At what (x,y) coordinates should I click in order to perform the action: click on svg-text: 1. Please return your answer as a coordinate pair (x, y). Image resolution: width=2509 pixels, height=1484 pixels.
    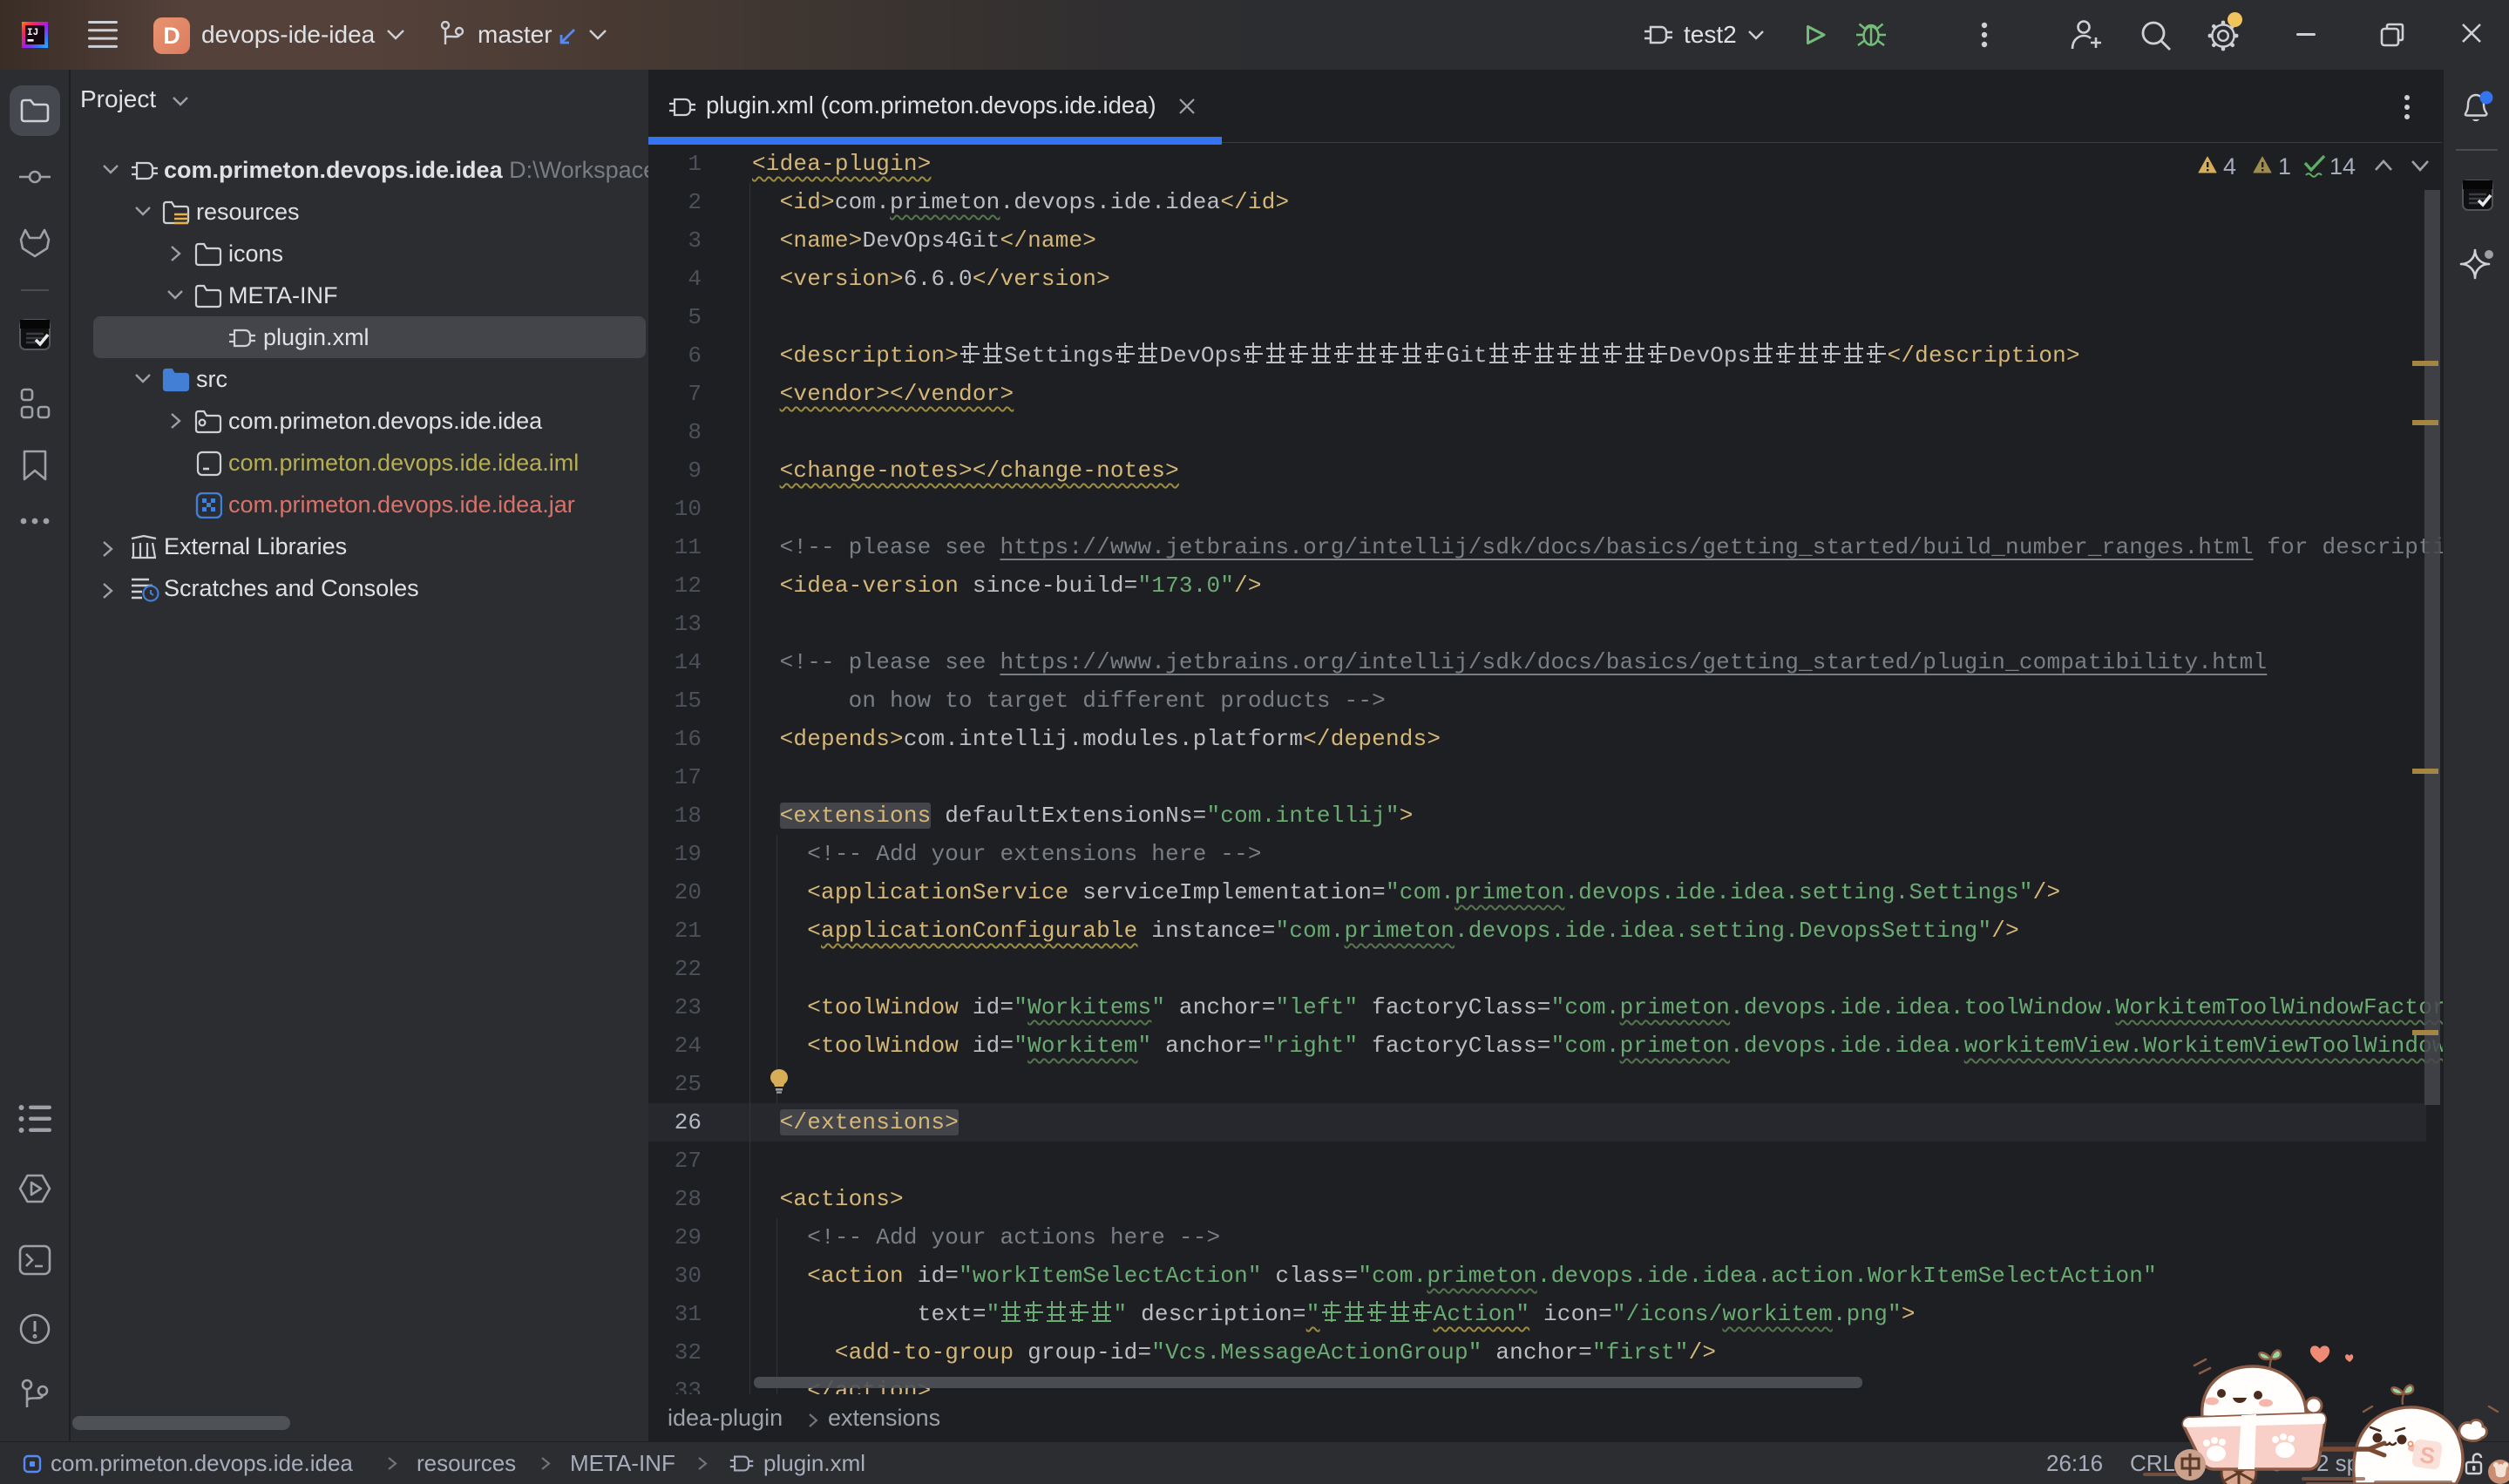
    Looking at the image, I should click on (2284, 167).